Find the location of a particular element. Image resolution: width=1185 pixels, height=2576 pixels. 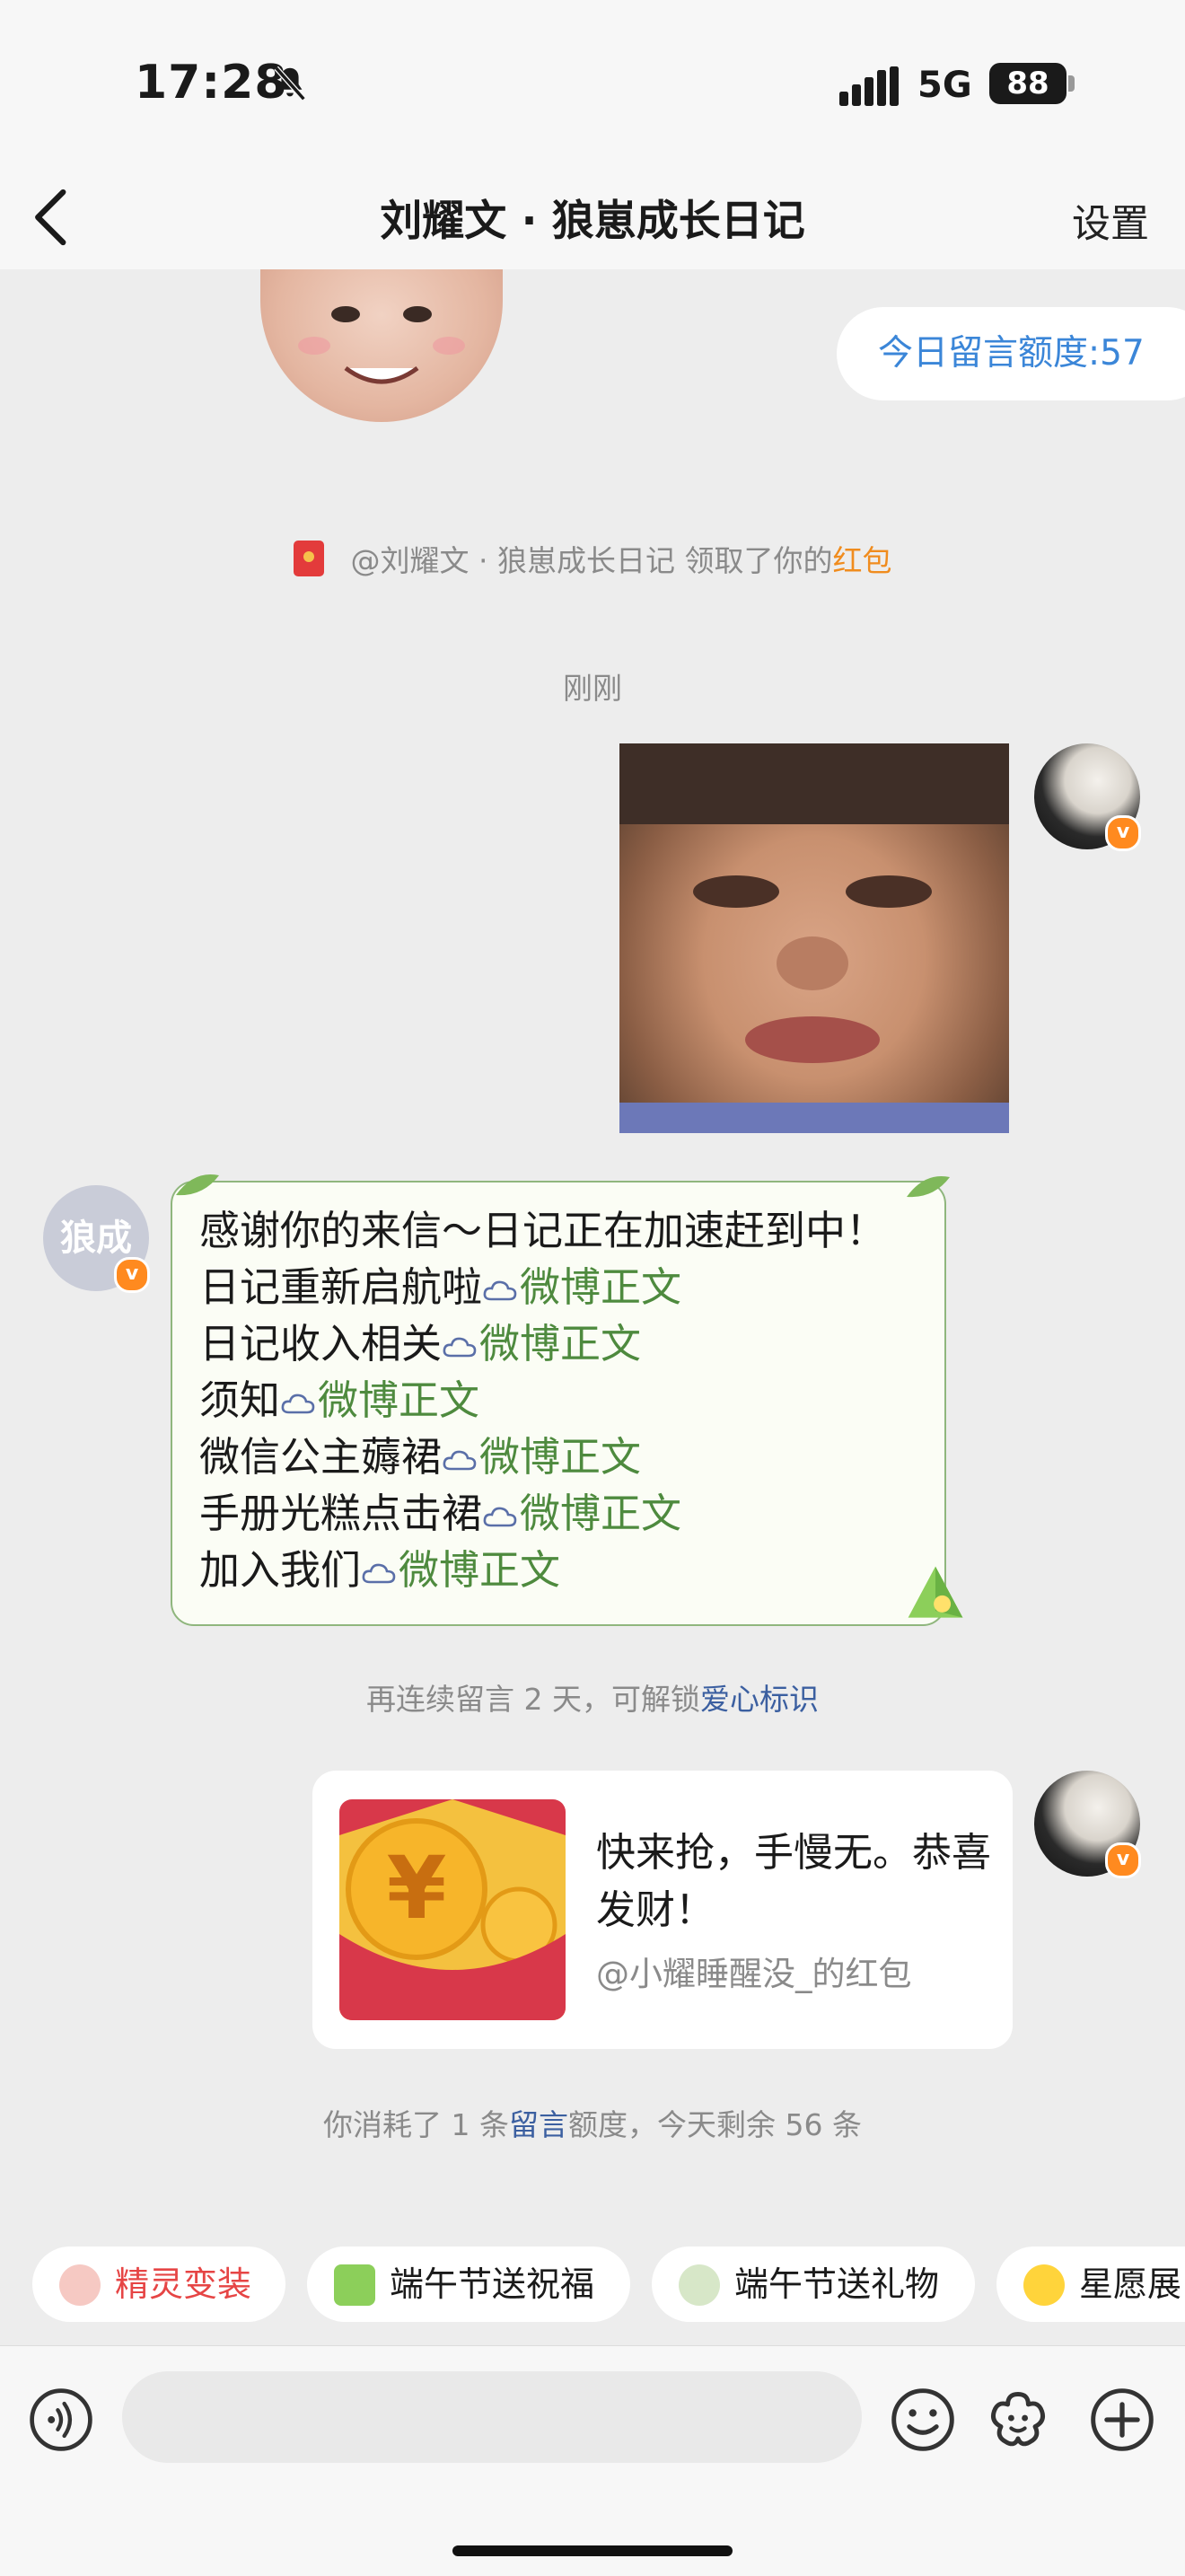

red-packet-link: 红包 is located at coordinates (861, 560).